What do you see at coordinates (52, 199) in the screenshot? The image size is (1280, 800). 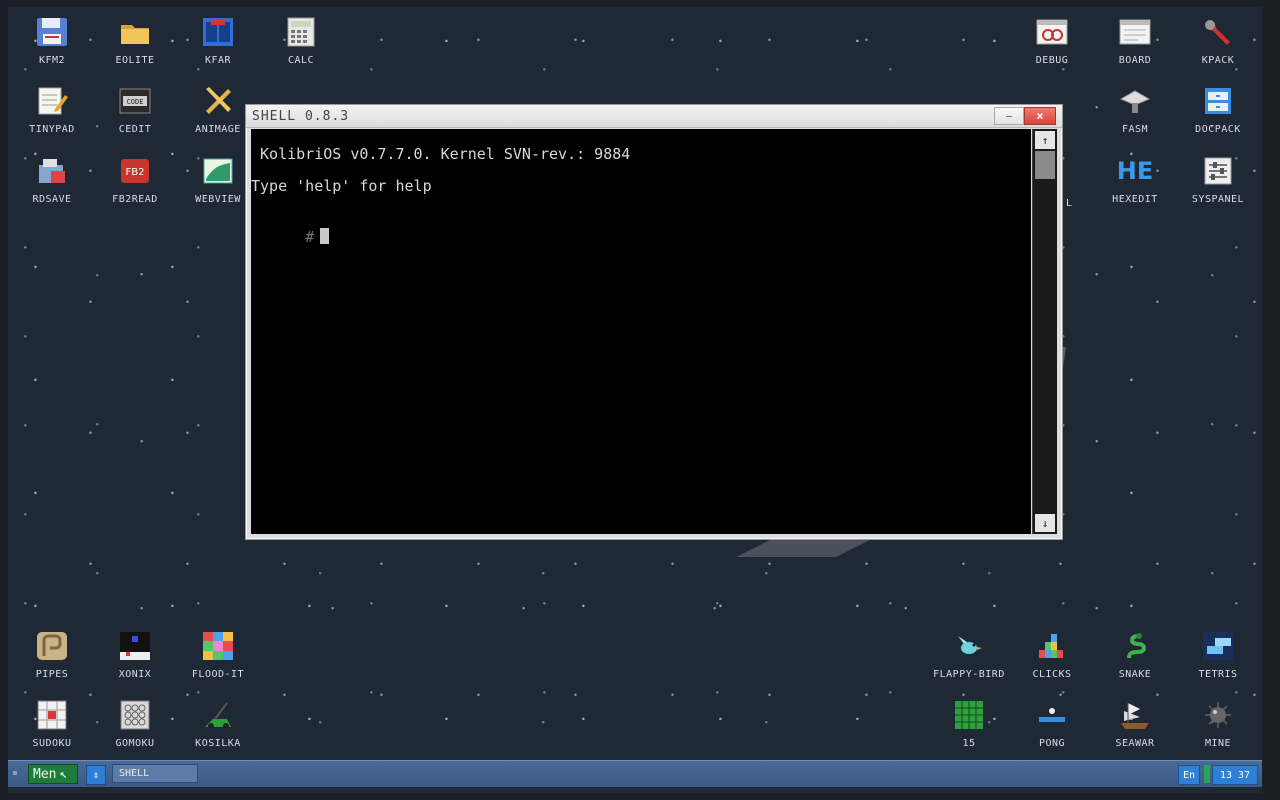 I see `desktop-icon-label: RDSAVE` at bounding box center [52, 199].